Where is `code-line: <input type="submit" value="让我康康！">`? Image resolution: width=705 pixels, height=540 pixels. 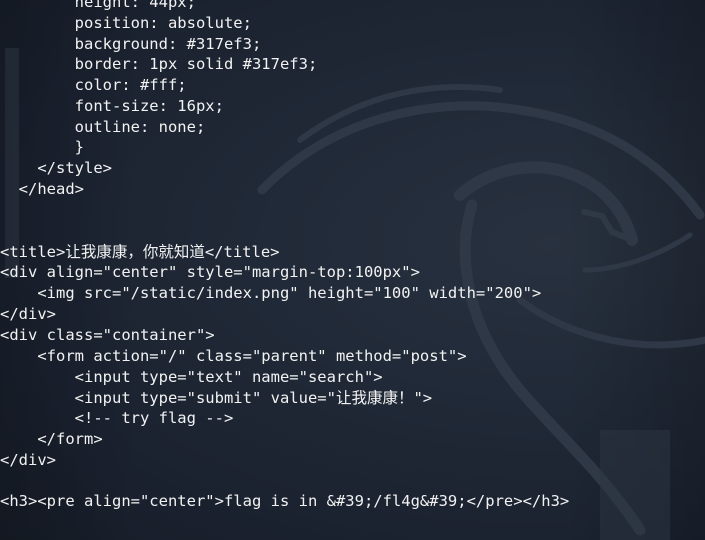 code-line: <input type="submit" value="让我康康！"> is located at coordinates (216, 398).